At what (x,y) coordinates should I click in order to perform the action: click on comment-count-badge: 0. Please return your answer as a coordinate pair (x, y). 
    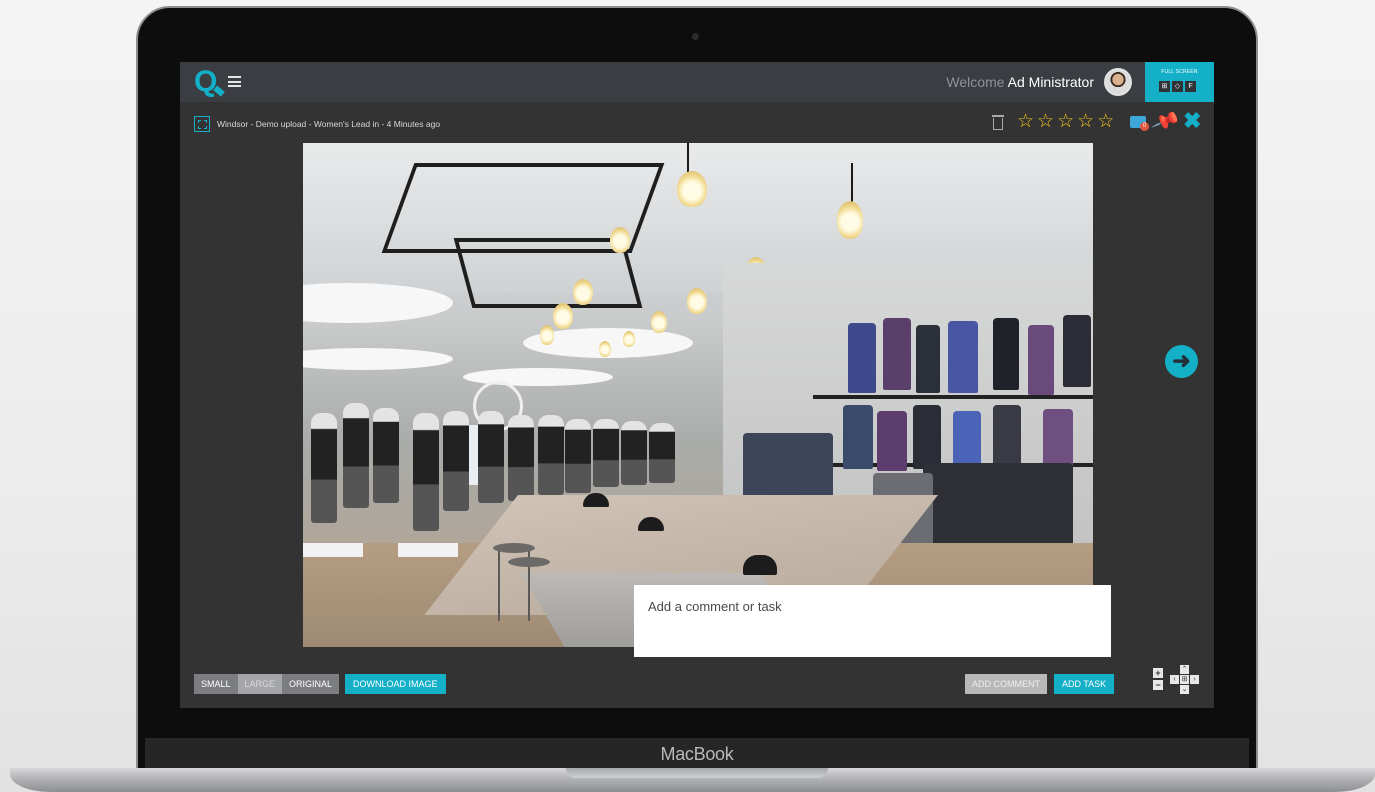
    Looking at the image, I should click on (1144, 126).